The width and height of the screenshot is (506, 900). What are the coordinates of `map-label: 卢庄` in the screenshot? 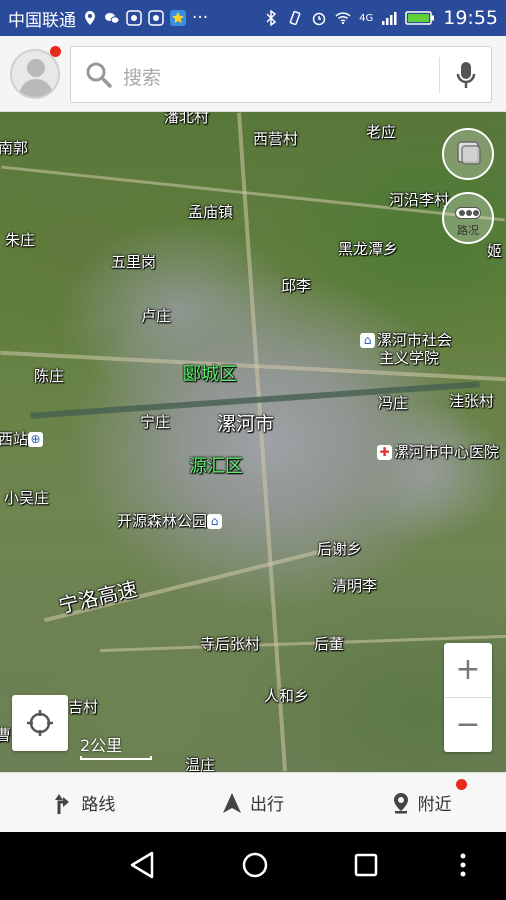 It's located at (156, 315).